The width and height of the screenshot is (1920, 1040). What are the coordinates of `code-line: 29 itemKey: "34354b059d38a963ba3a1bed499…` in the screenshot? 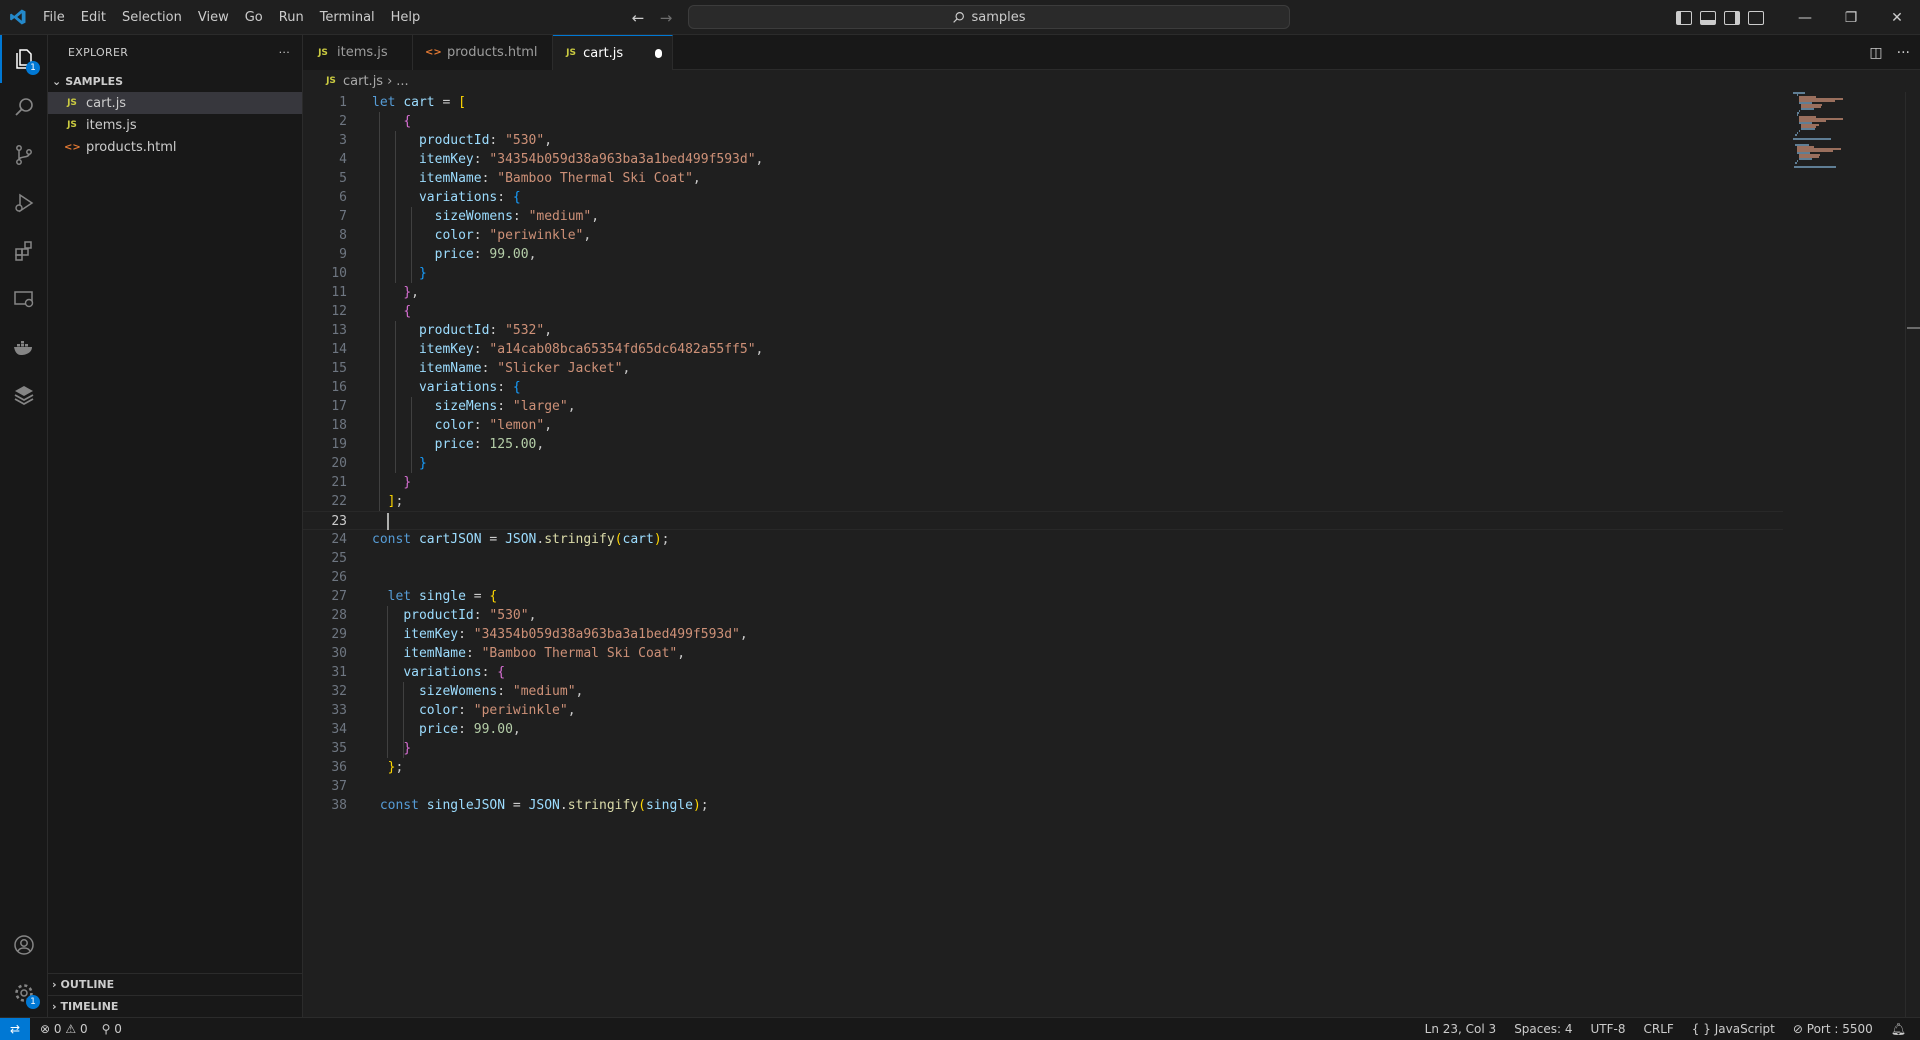 It's located at (1043, 634).